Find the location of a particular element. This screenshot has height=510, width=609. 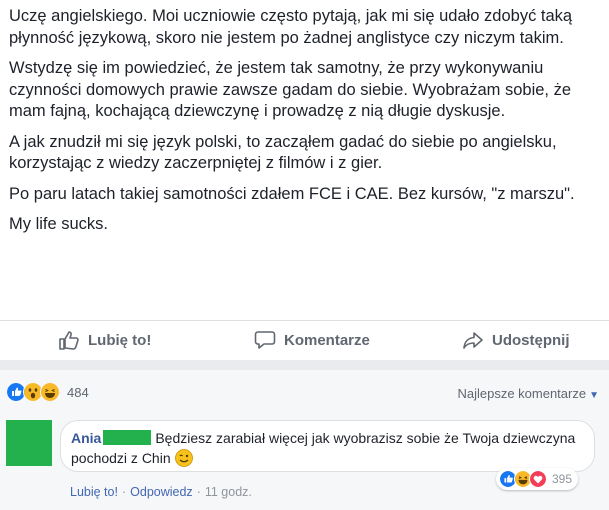

thumbs-up-icon is located at coordinates (69, 340).